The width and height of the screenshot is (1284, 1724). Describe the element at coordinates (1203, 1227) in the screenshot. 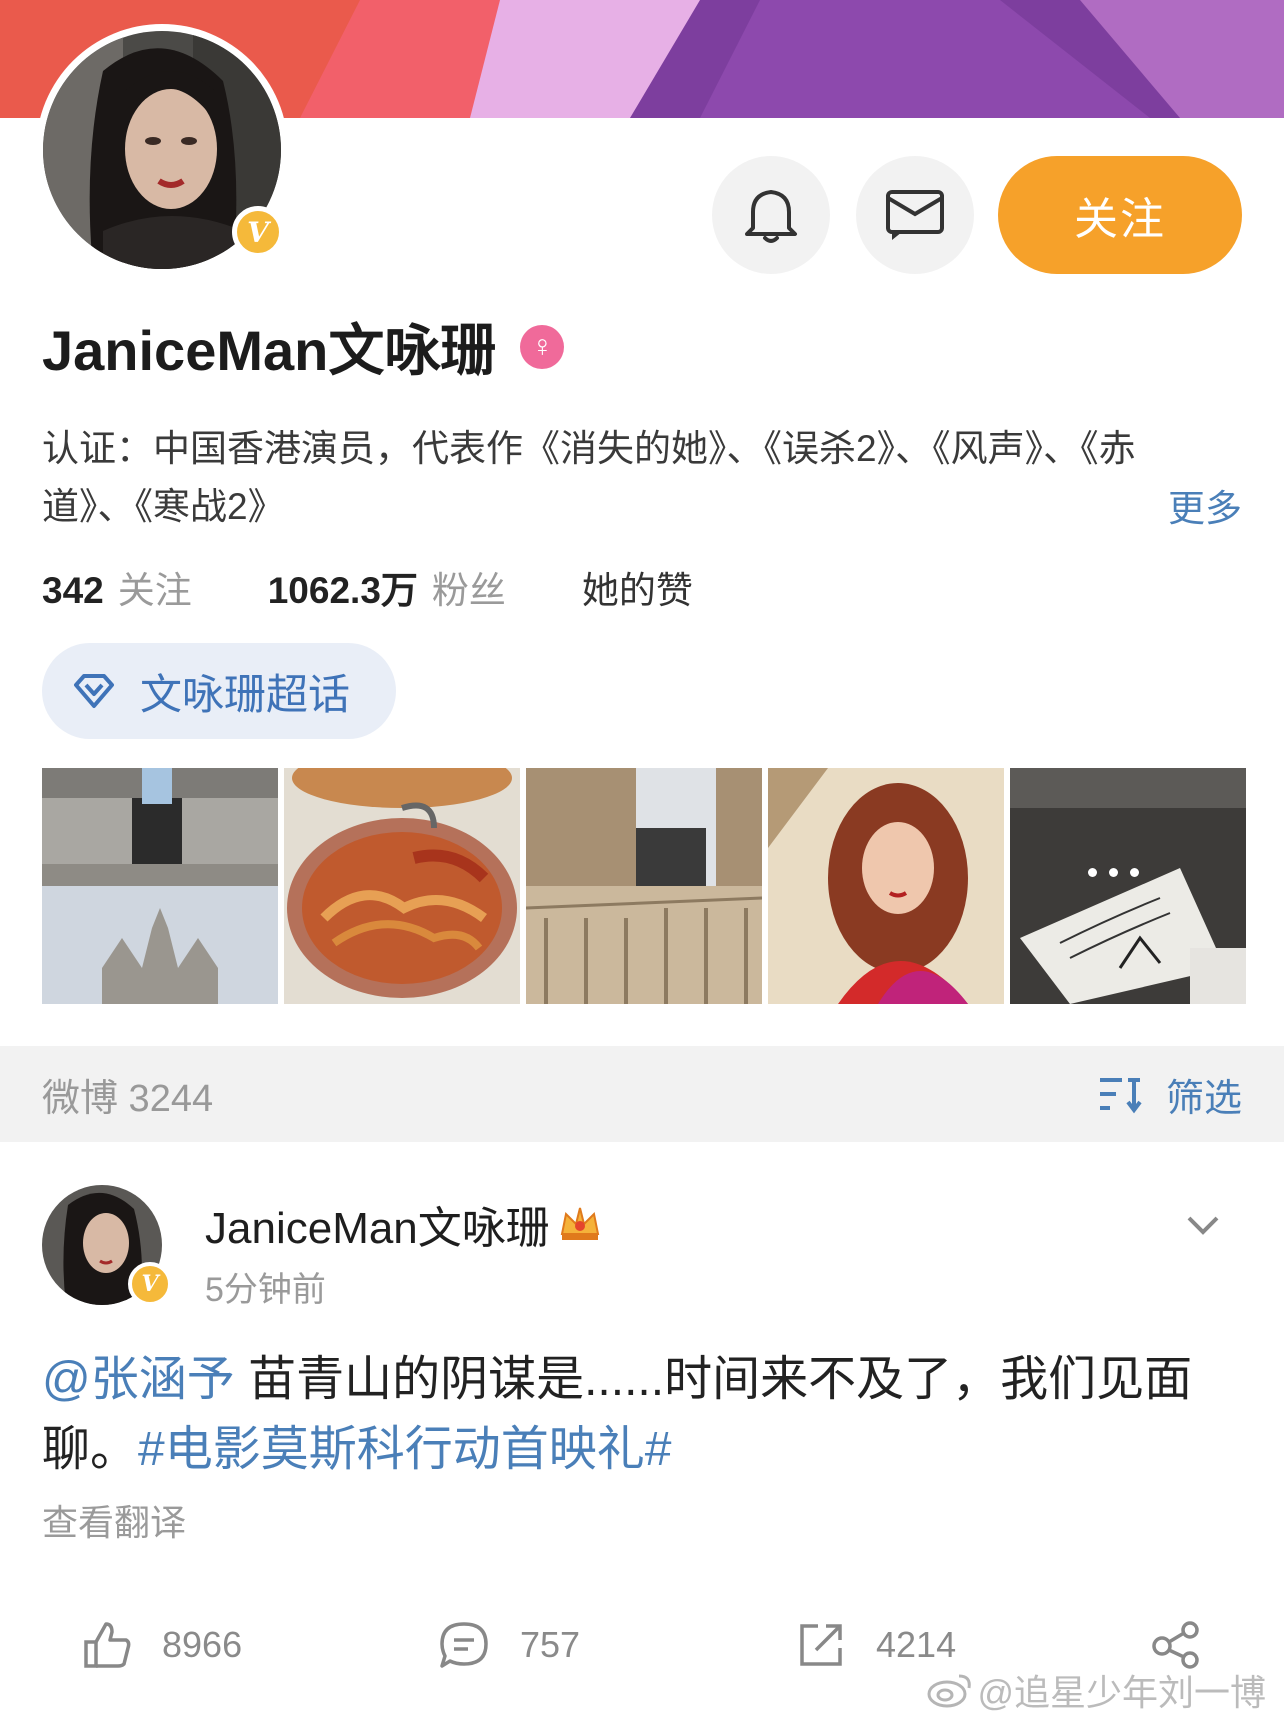

I see `post-options-chevron-icon` at that location.